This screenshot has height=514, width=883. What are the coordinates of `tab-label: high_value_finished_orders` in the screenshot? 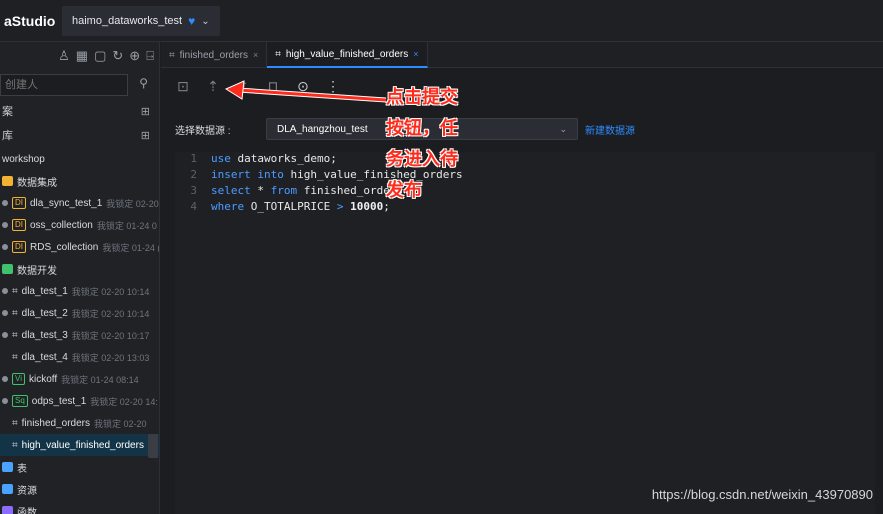 It's located at (347, 54).